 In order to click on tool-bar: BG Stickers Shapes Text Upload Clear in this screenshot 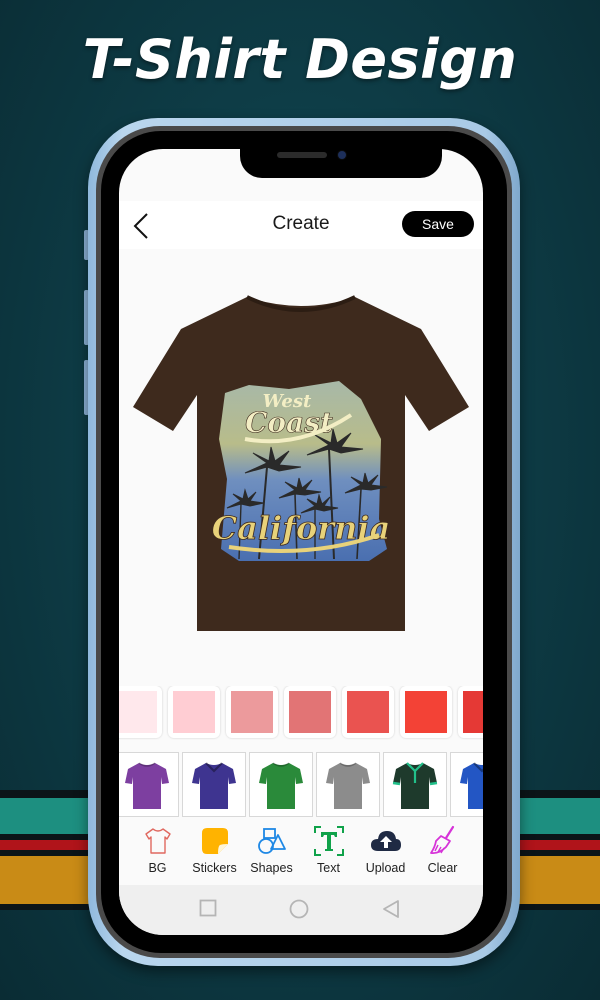, I will do `click(301, 853)`.